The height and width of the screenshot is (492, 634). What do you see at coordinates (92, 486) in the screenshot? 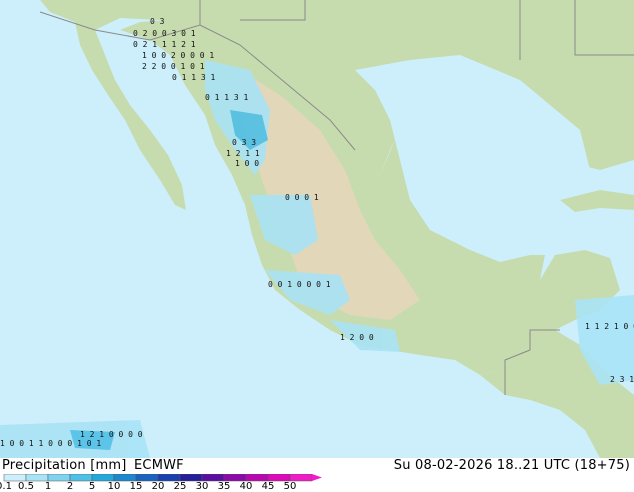
I see `legend-tick: 5` at bounding box center [92, 486].